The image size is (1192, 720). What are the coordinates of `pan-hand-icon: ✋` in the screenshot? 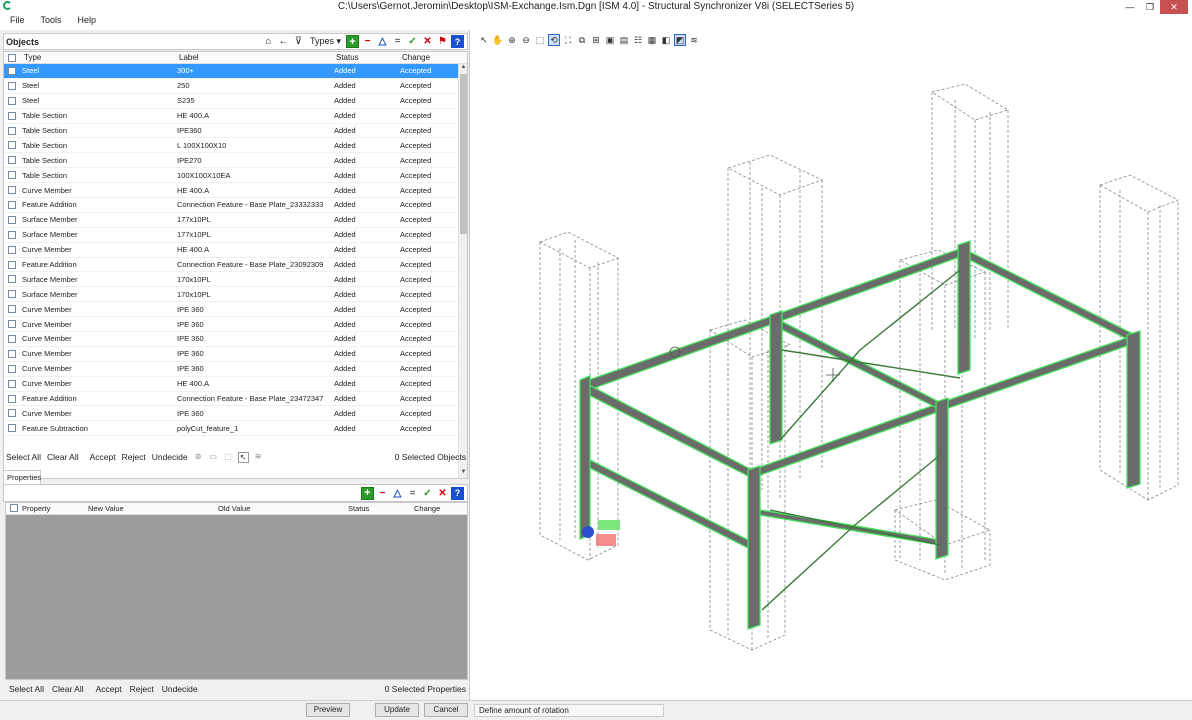 It's located at (498, 40).